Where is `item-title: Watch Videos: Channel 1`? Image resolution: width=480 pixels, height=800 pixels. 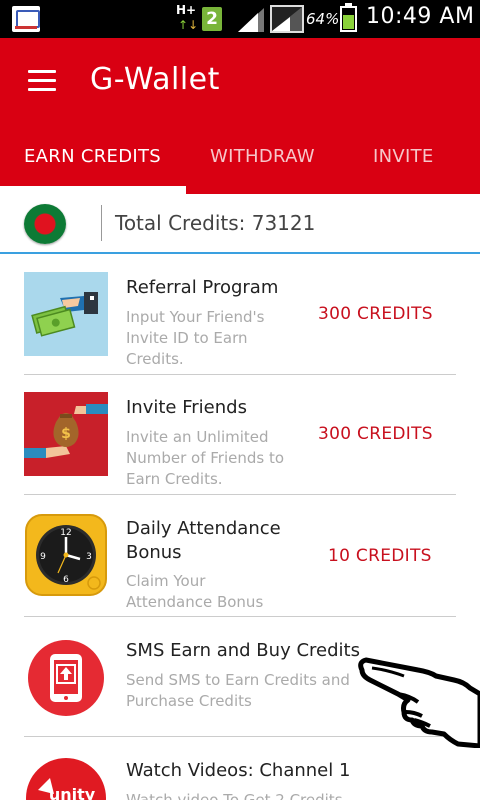 item-title: Watch Videos: Channel 1 is located at coordinates (238, 770).